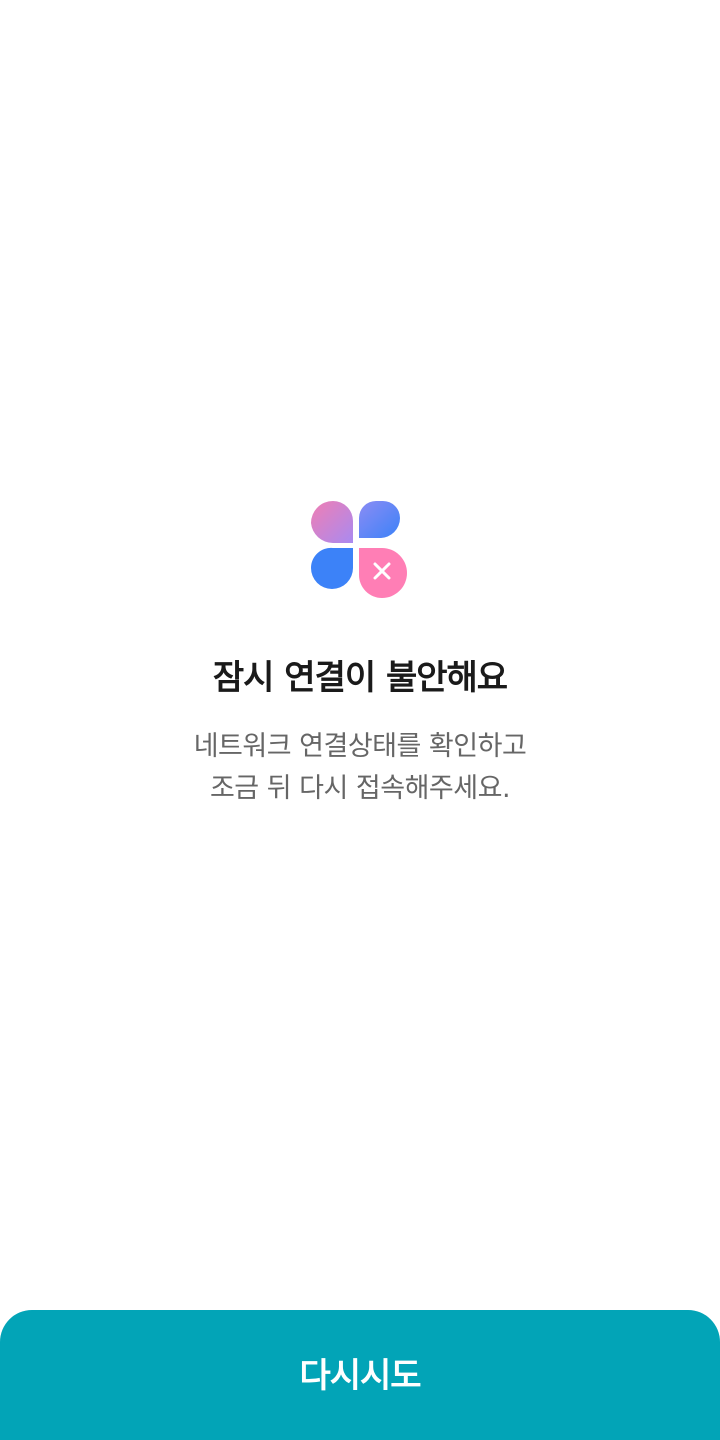 This screenshot has width=720, height=1440. What do you see at coordinates (360, 768) in the screenshot?
I see `error-message: 네트워크 연결상태를 확인하고 조금 뒤 다시 접속해주세요.` at bounding box center [360, 768].